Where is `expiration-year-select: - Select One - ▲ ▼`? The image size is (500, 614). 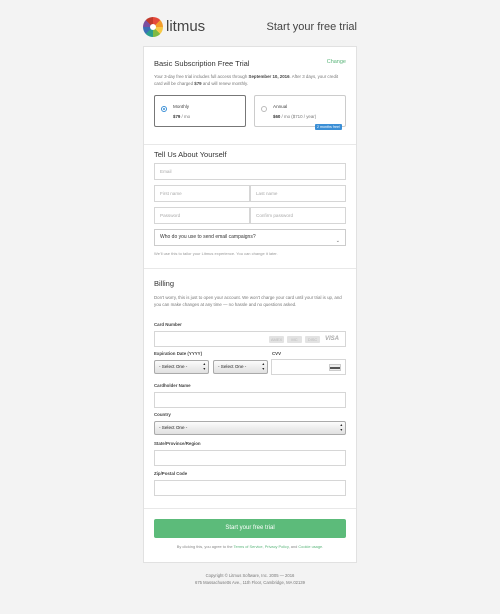 expiration-year-select: - Select One - ▲ ▼ is located at coordinates (240, 367).